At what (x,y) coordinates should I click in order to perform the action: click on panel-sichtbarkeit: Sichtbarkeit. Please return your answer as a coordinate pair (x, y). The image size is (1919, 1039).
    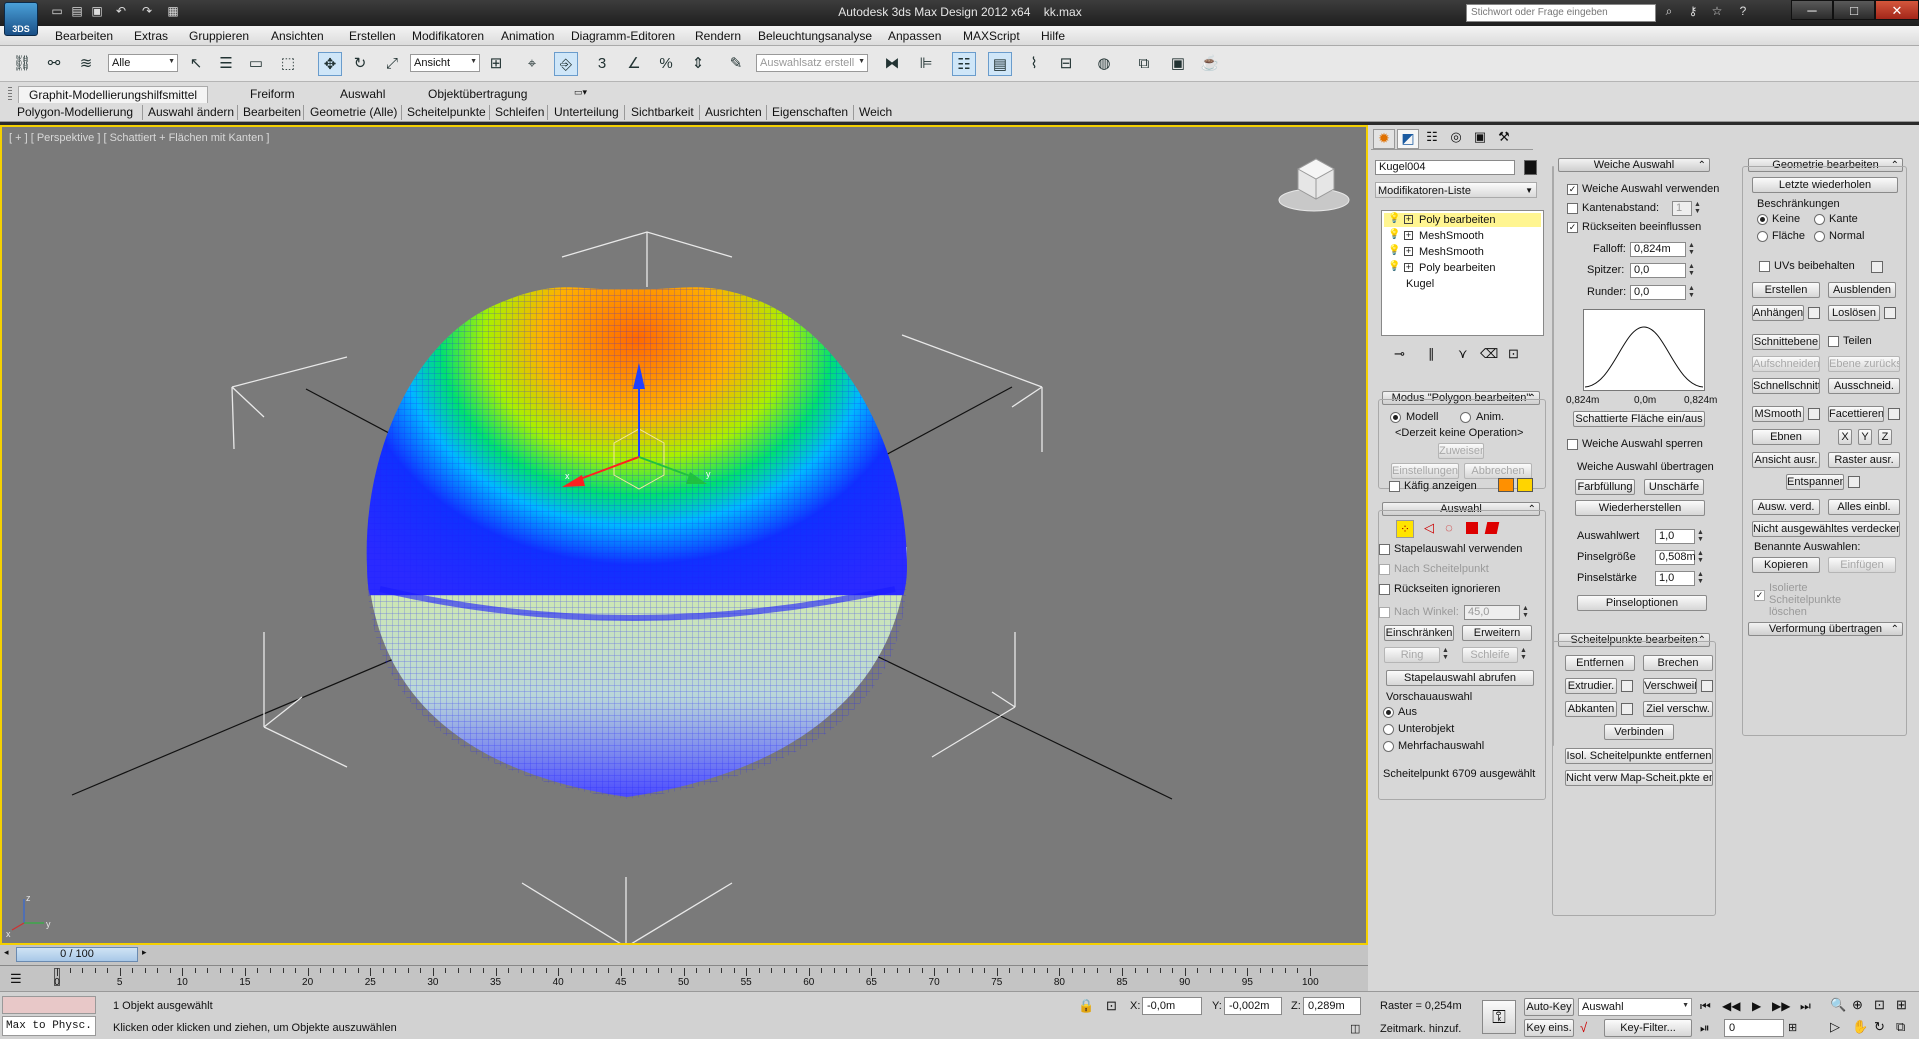
    Looking at the image, I should click on (662, 112).